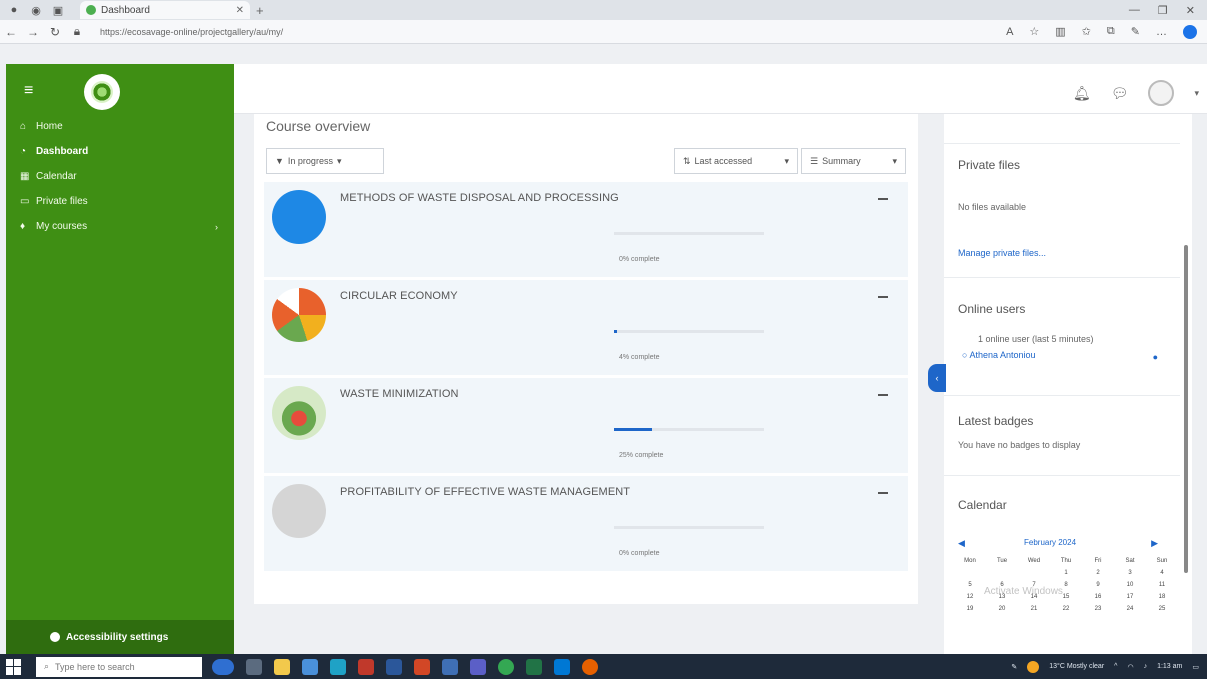 This screenshot has width=1207, height=679. What do you see at coordinates (58, 10) in the screenshot?
I see `tab-actions-icon: ▣` at bounding box center [58, 10].